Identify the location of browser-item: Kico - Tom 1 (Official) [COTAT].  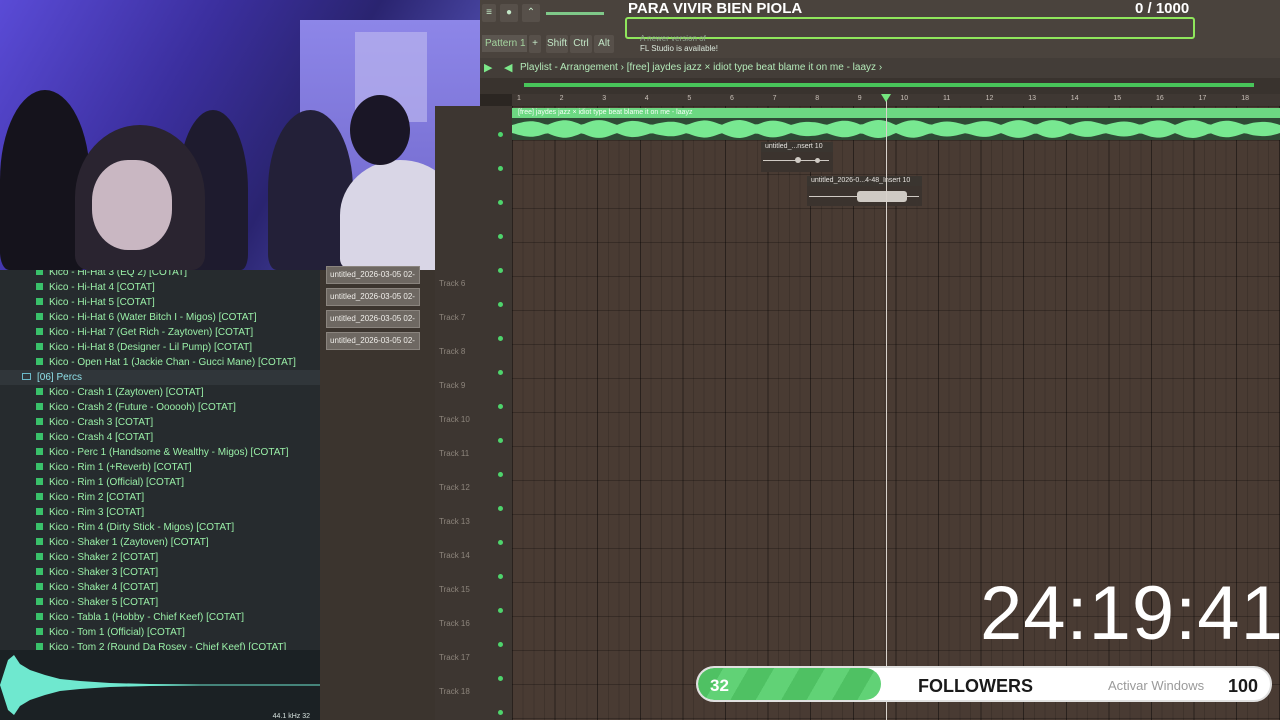
(160, 632).